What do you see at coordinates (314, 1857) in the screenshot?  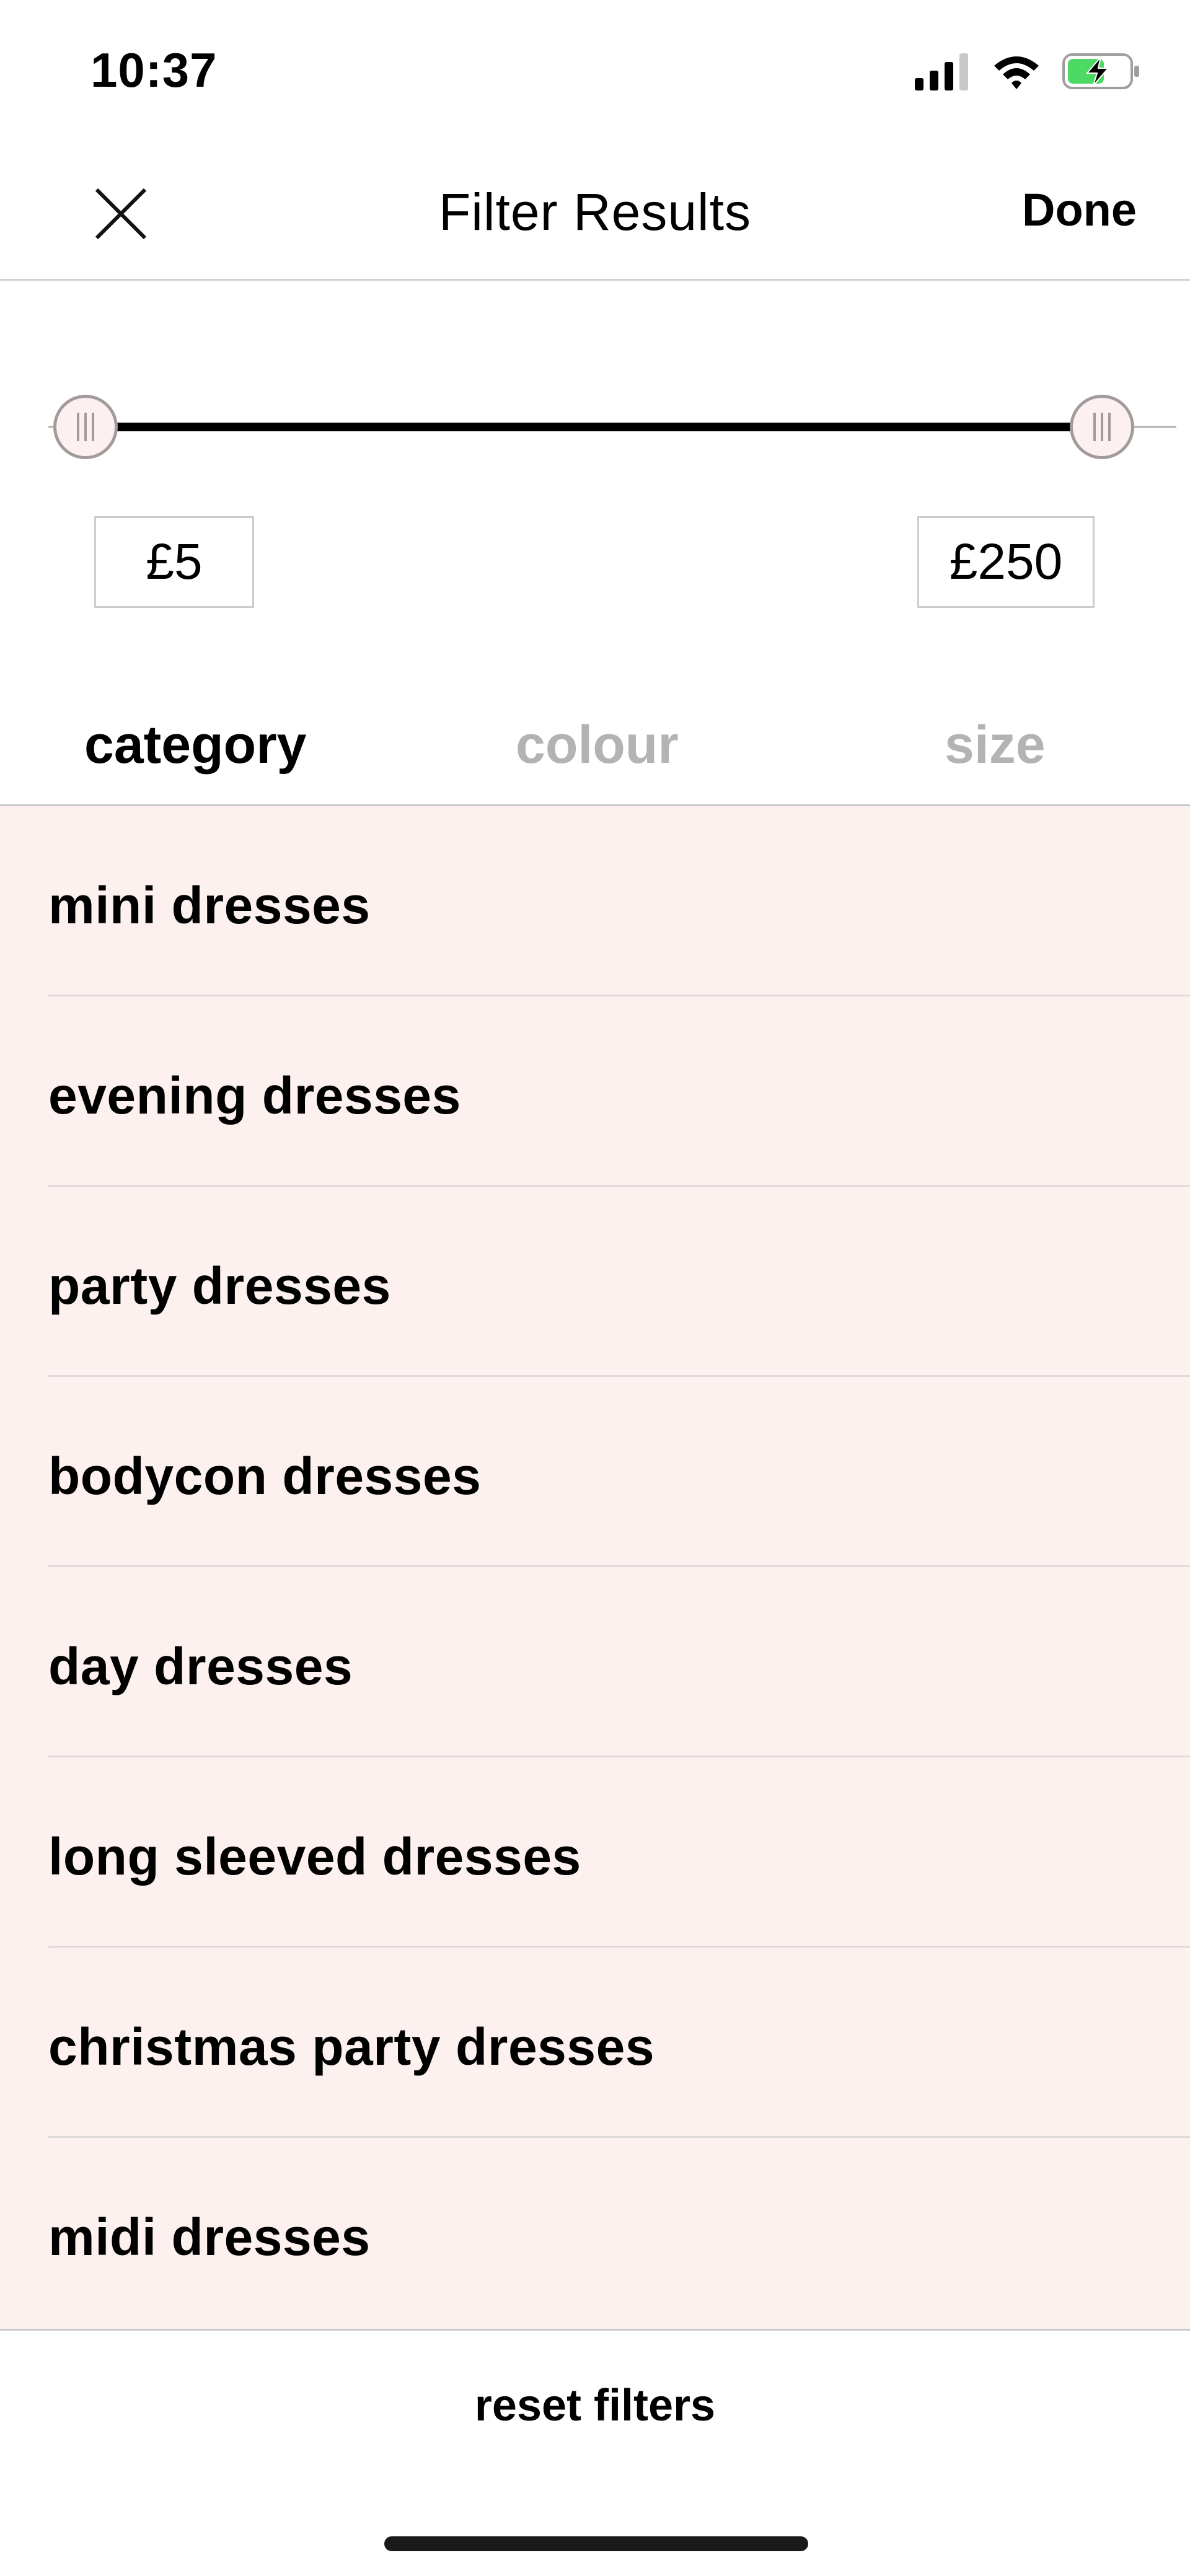 I see `list-item-label: long sleeved dresses` at bounding box center [314, 1857].